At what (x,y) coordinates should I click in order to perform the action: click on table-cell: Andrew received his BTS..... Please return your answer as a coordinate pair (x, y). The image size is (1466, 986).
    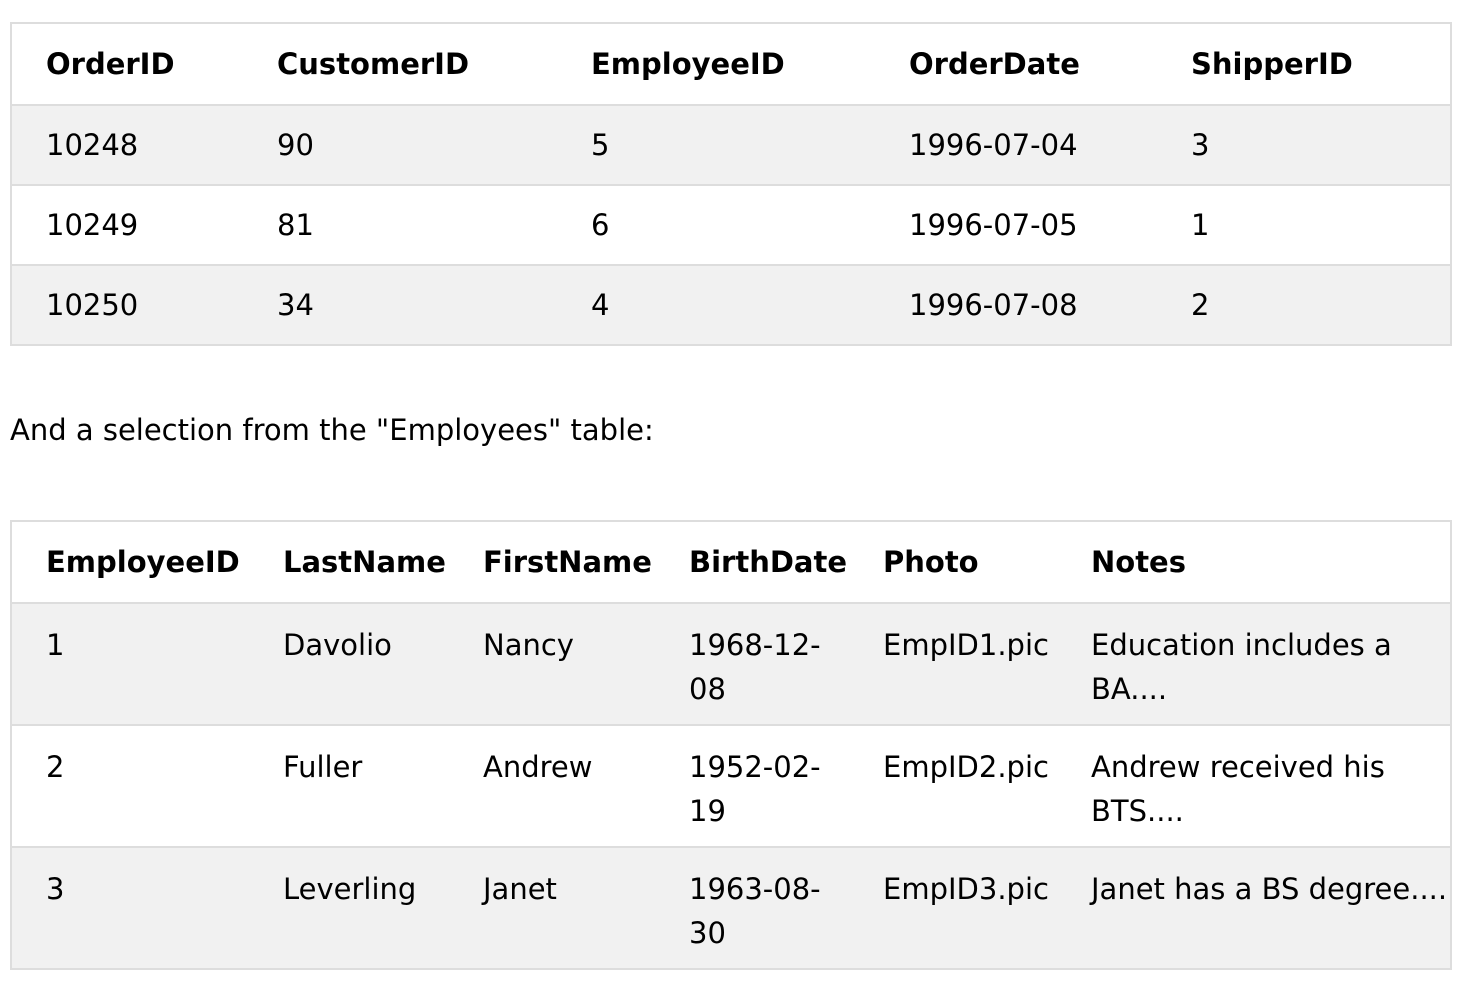
    Looking at the image, I should click on (1238, 789).